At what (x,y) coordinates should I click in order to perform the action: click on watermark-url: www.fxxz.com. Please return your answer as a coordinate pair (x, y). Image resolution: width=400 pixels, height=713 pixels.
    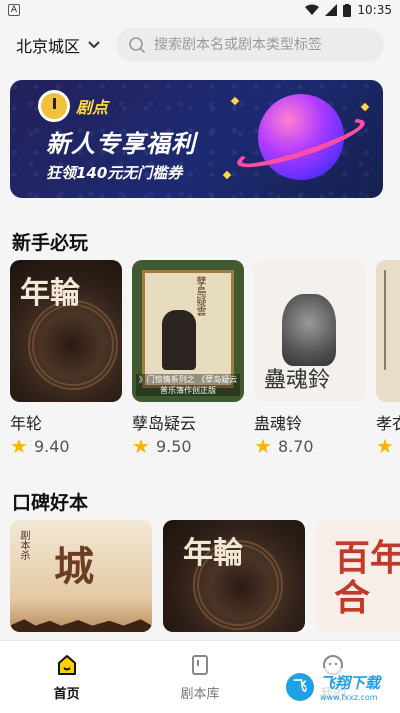
    Looking at the image, I should click on (349, 697).